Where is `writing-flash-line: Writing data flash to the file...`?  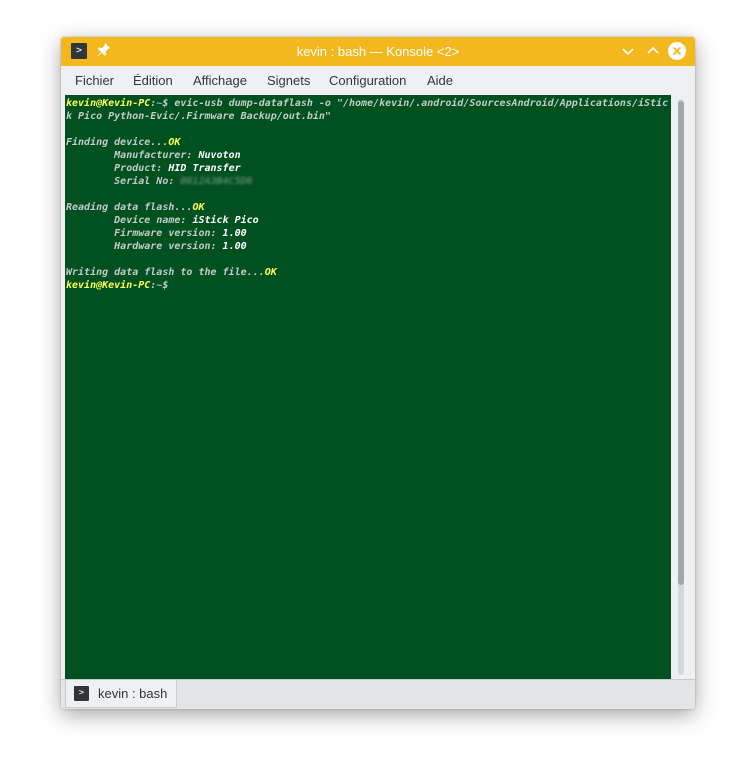
writing-flash-line: Writing data flash to the file... is located at coordinates (165, 272).